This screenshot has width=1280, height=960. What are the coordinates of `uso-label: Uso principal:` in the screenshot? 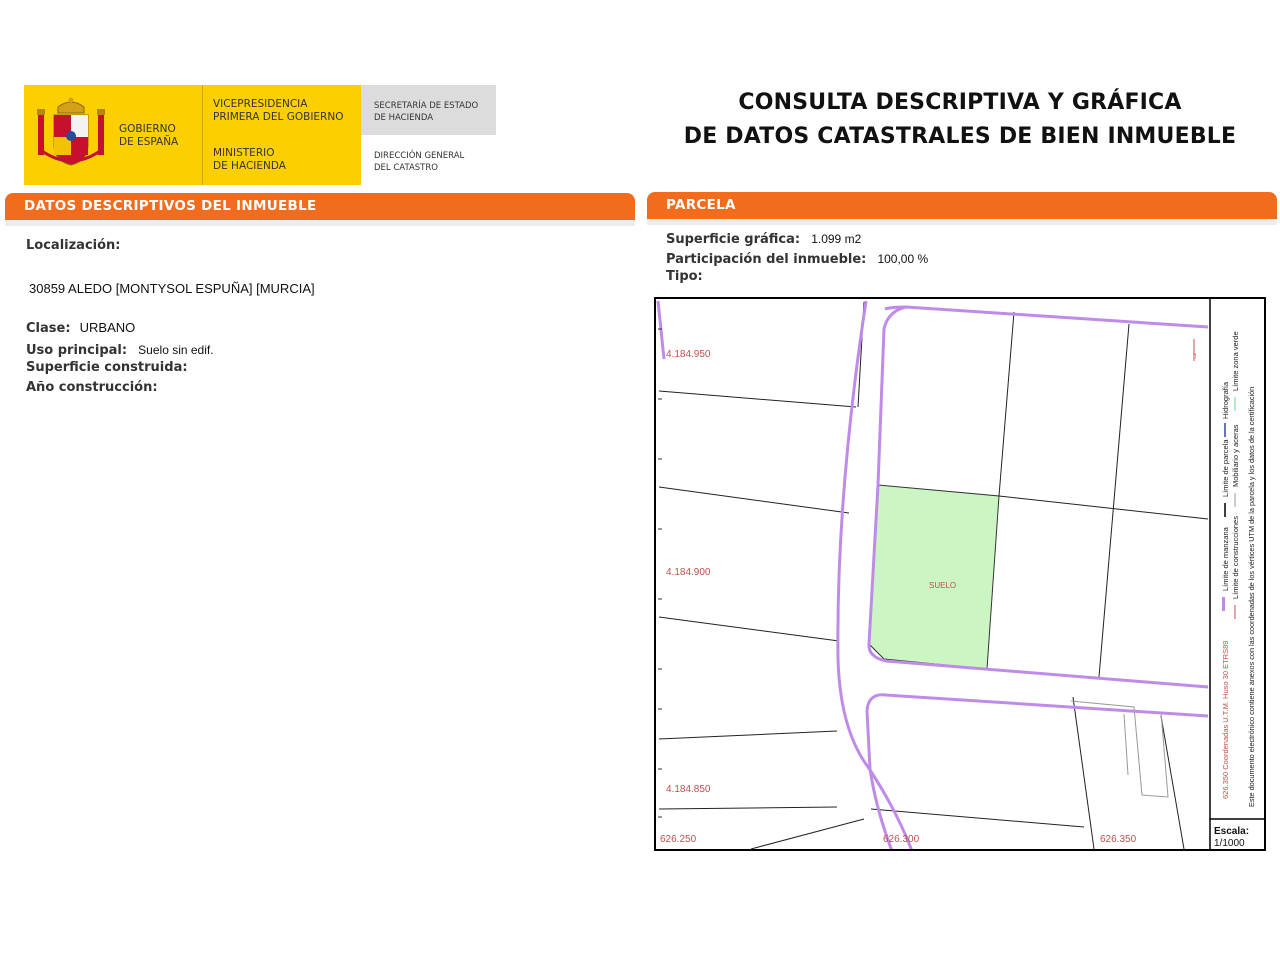 It's located at (77, 350).